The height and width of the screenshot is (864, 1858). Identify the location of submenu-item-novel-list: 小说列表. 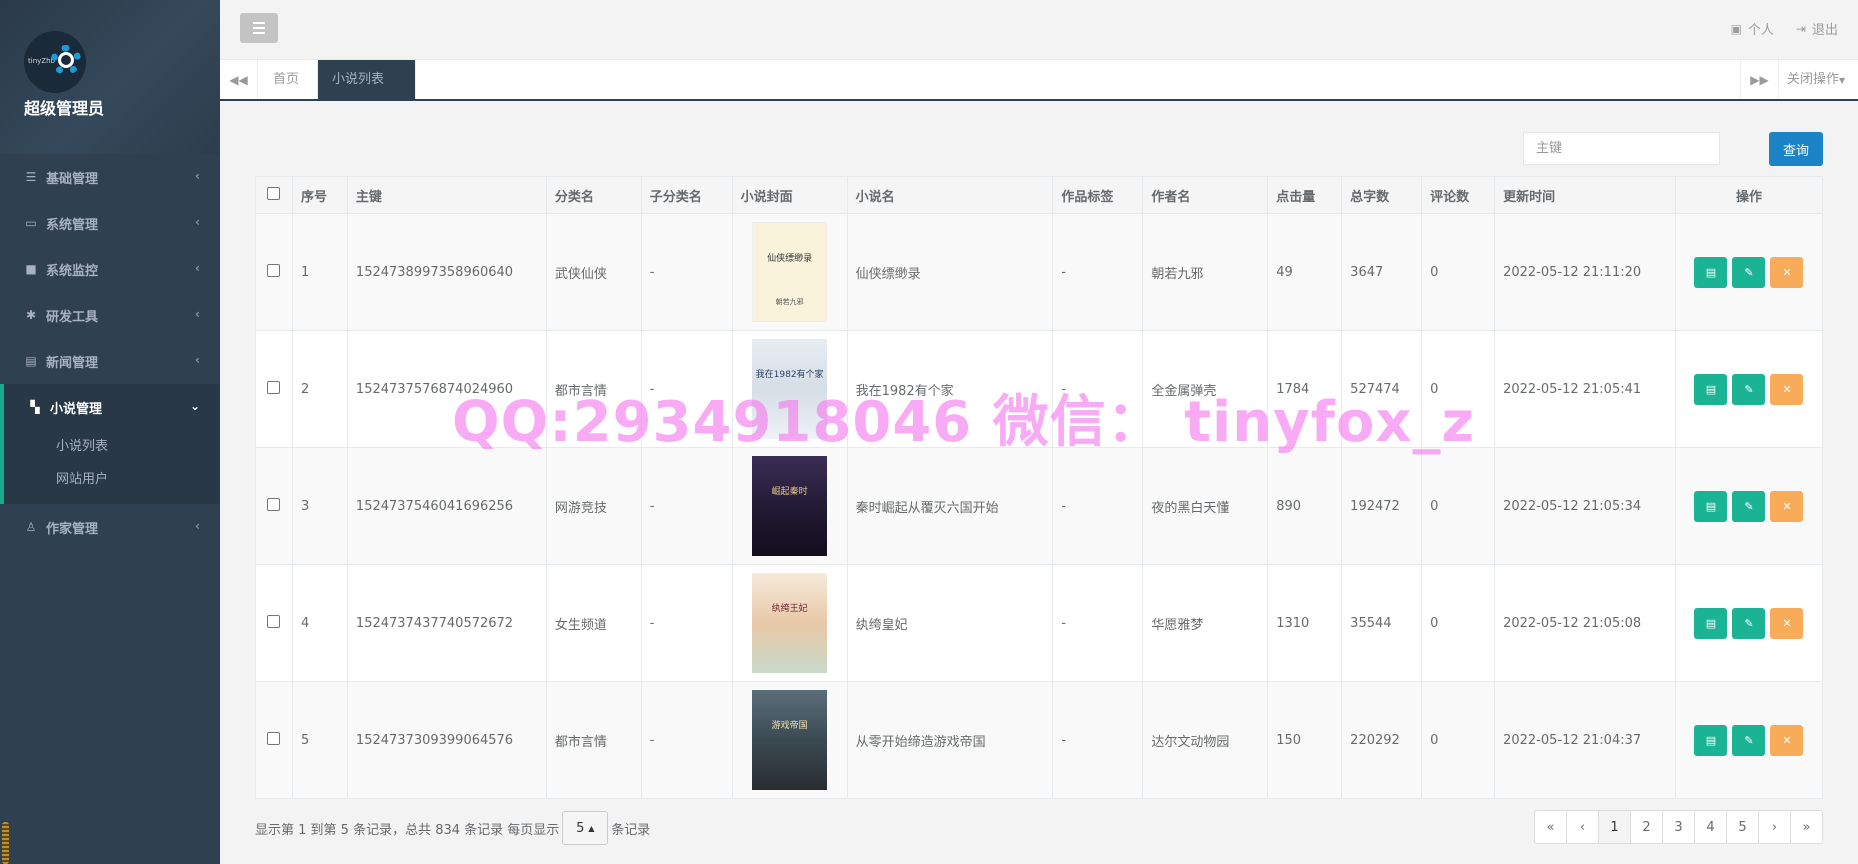
(112, 446).